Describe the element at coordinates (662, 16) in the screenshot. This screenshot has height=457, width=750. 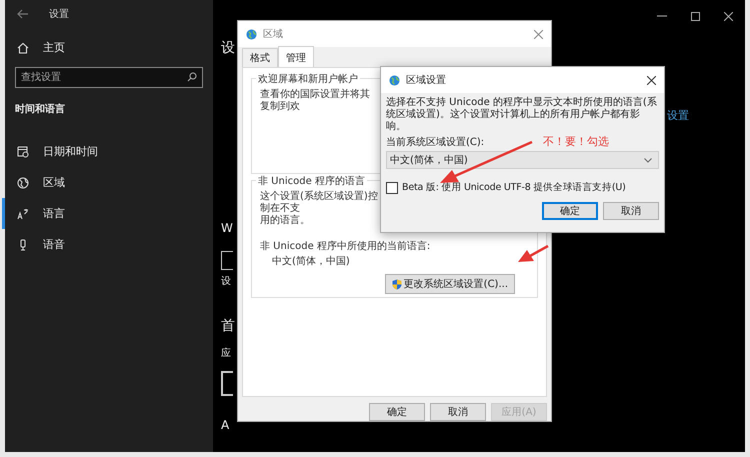
I see `minimize-icon` at that location.